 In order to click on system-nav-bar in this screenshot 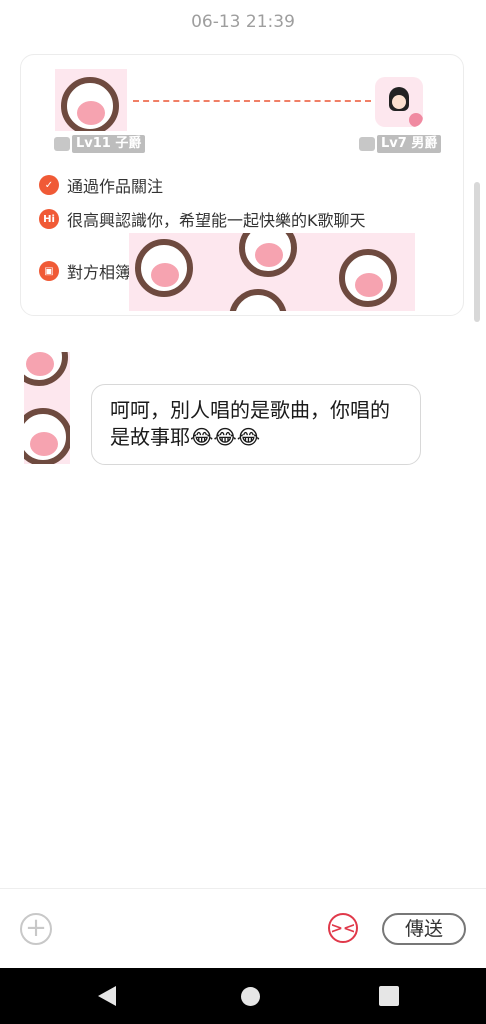, I will do `click(243, 996)`.